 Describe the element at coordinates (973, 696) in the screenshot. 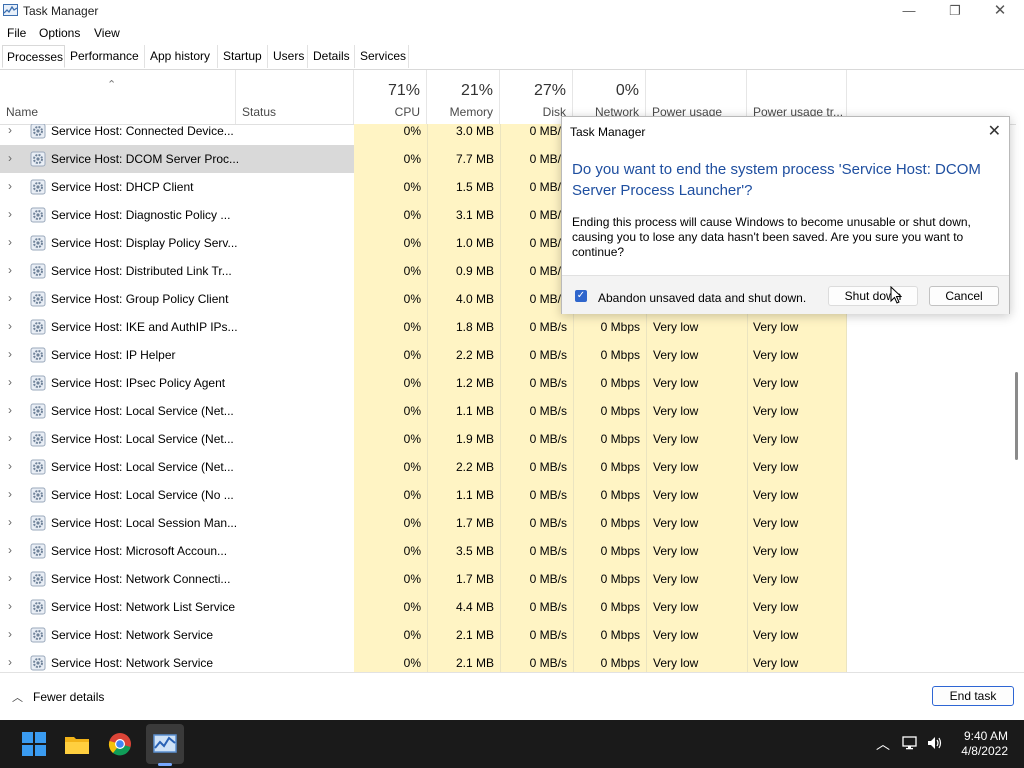

I see `end-task-button: End task` at that location.